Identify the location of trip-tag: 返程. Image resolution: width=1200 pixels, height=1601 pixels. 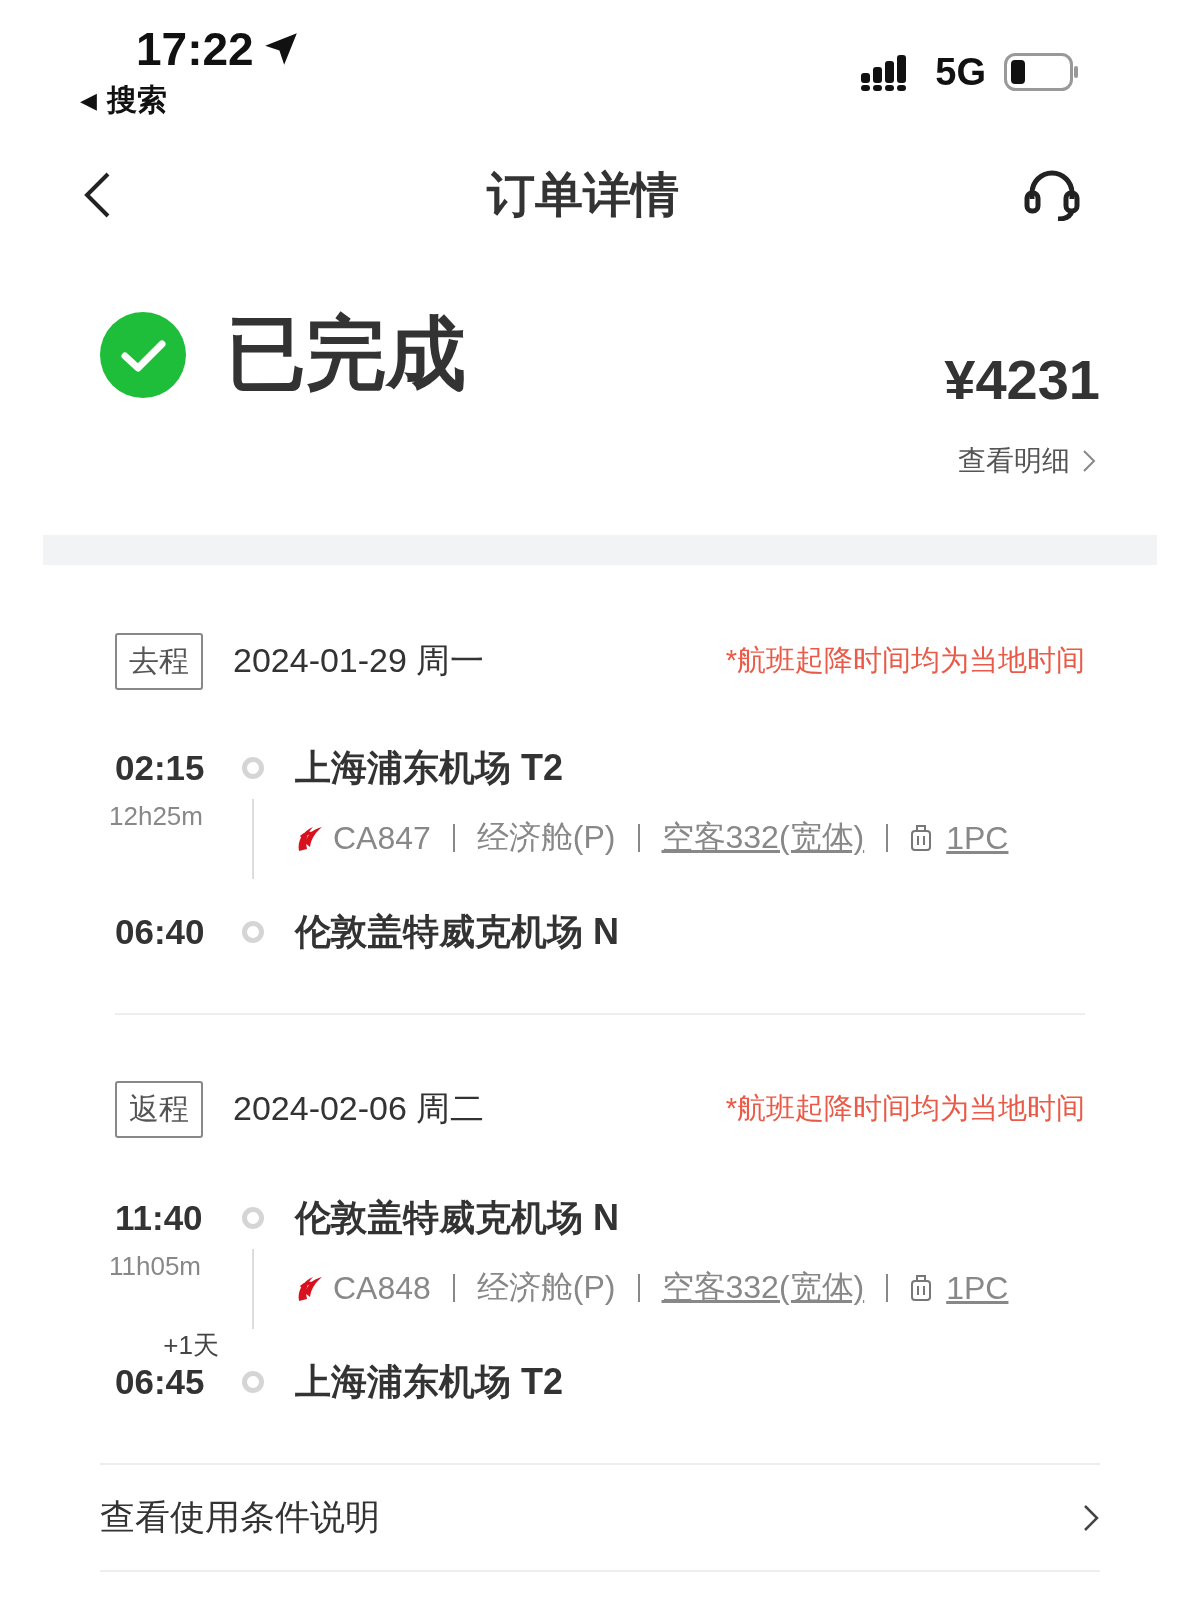
(159, 1109).